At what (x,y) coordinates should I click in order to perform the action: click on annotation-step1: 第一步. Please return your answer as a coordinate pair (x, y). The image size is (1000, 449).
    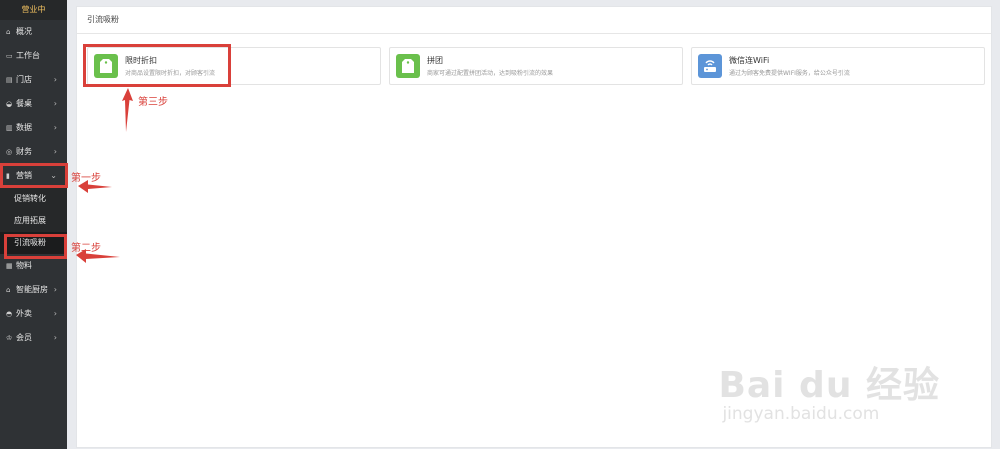
    Looking at the image, I should click on (86, 178).